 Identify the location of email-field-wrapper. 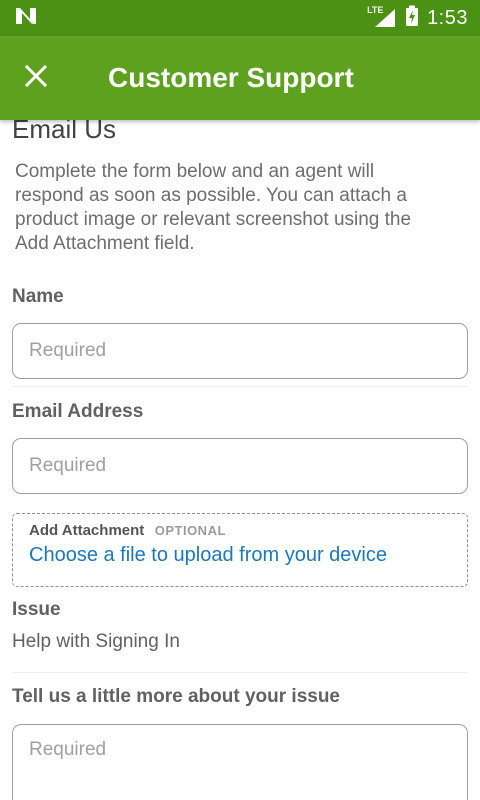
(240, 466).